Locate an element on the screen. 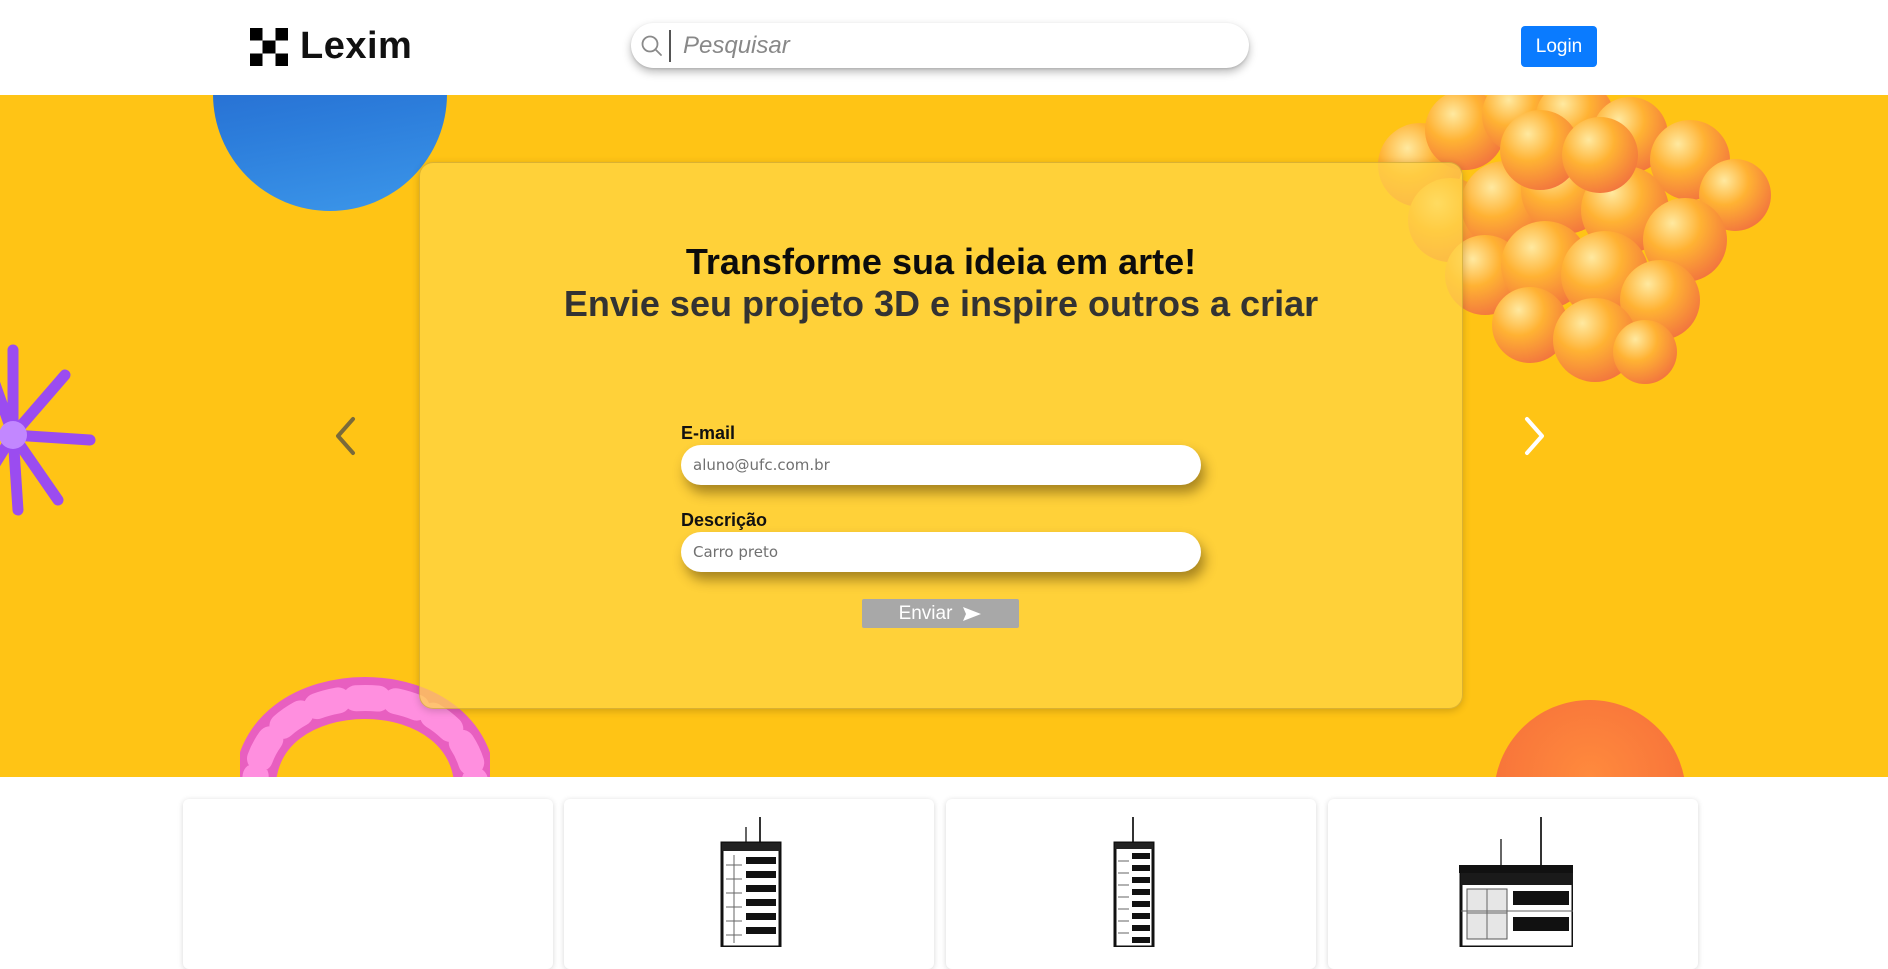 This screenshot has width=1888, height=969. email-field is located at coordinates (941, 465).